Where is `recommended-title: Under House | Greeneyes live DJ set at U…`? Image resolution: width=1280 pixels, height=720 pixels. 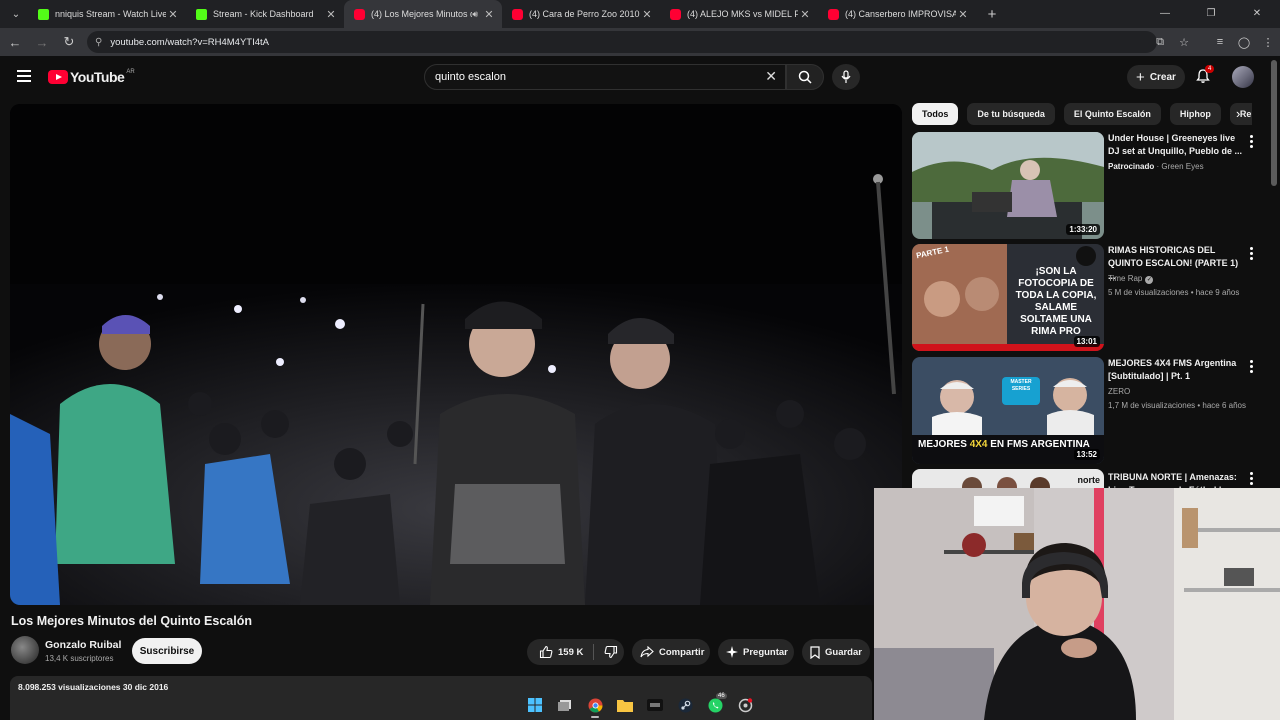 recommended-title: Under House | Greeneyes live DJ set at U… is located at coordinates (1176, 145).